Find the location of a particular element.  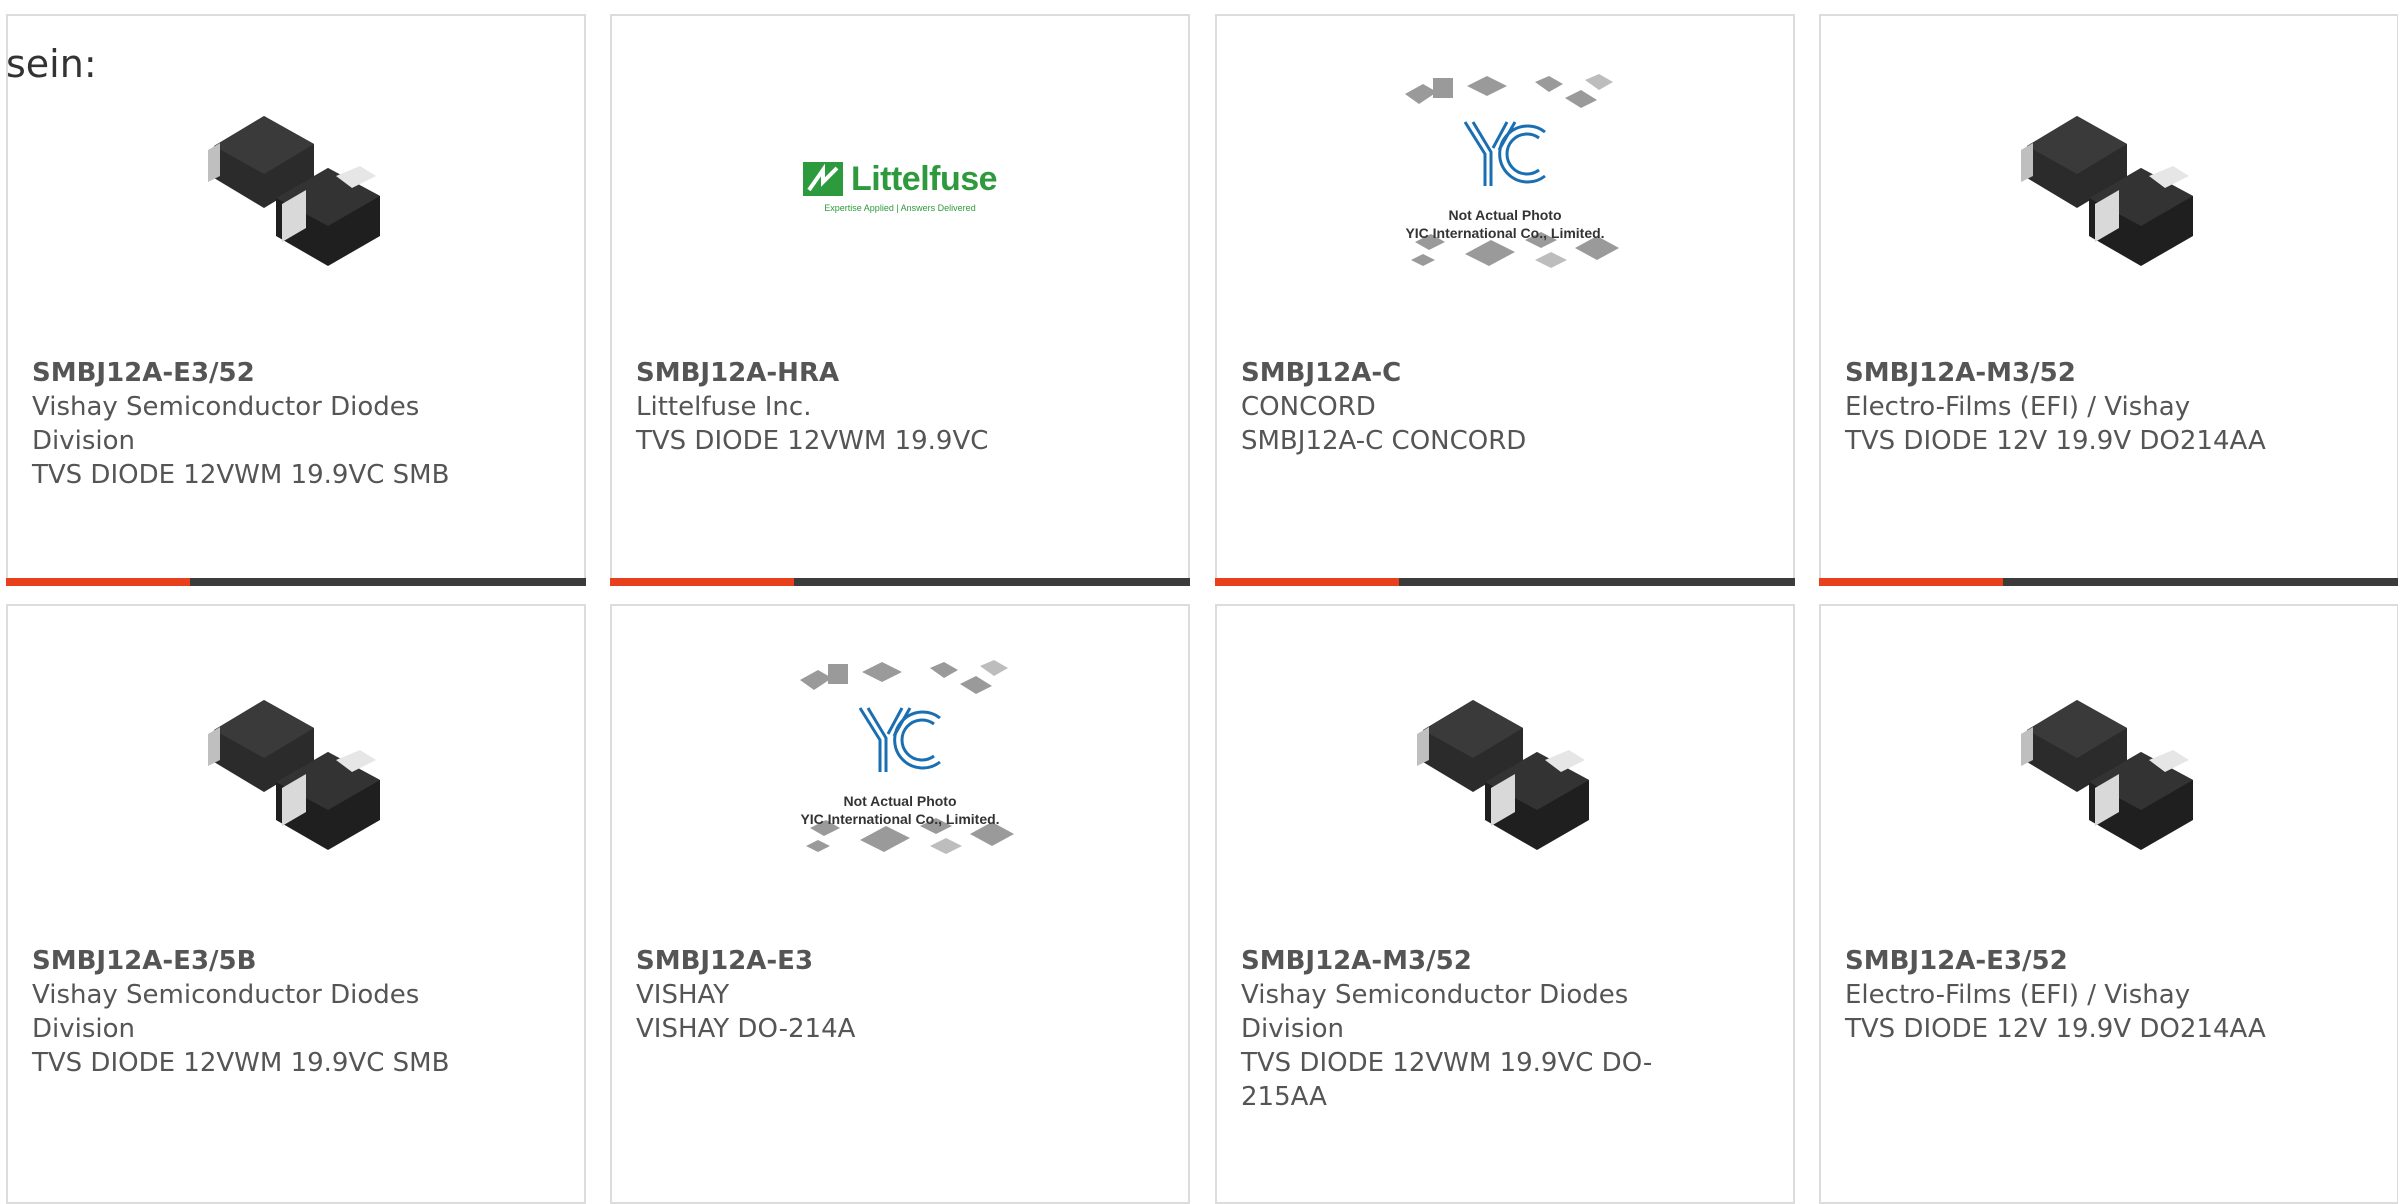

product-detail-line: VISHAY DO-214A is located at coordinates (746, 1029).